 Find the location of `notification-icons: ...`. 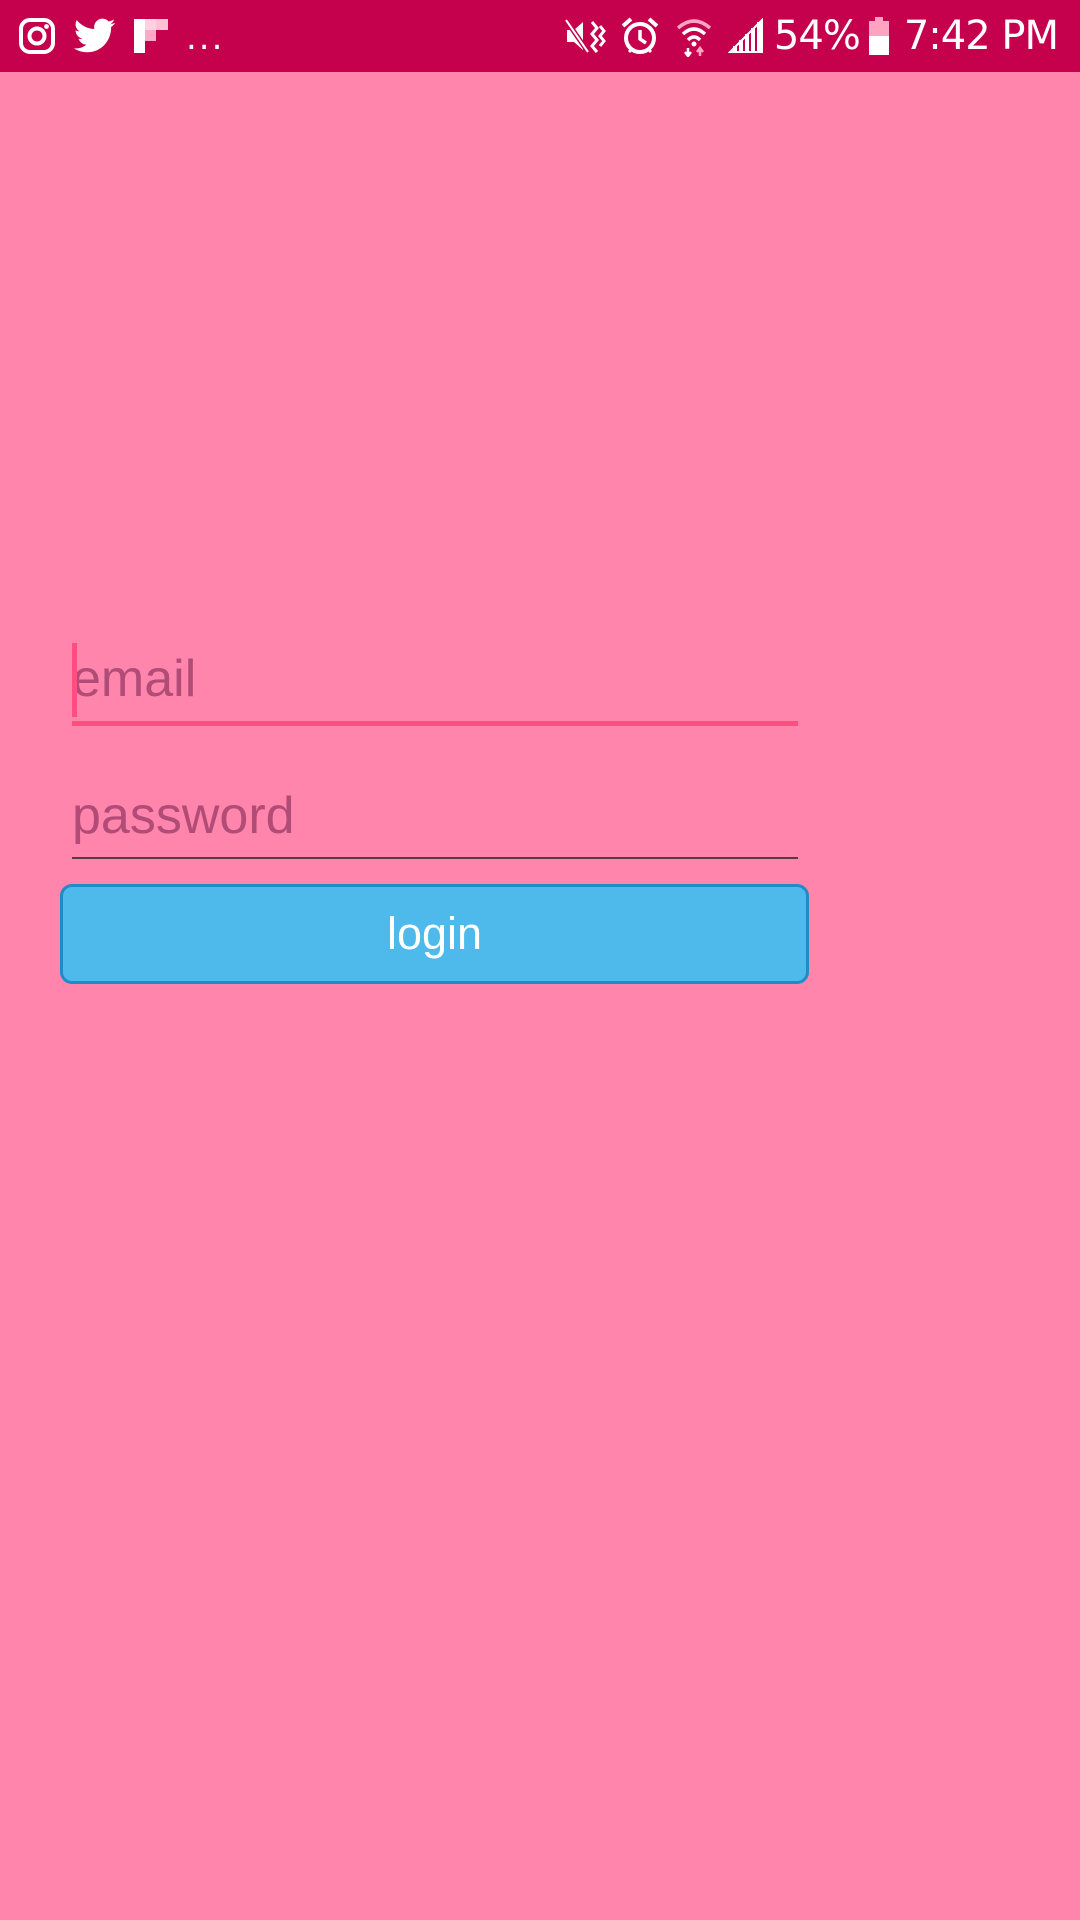

notification-icons: ... is located at coordinates (121, 36).